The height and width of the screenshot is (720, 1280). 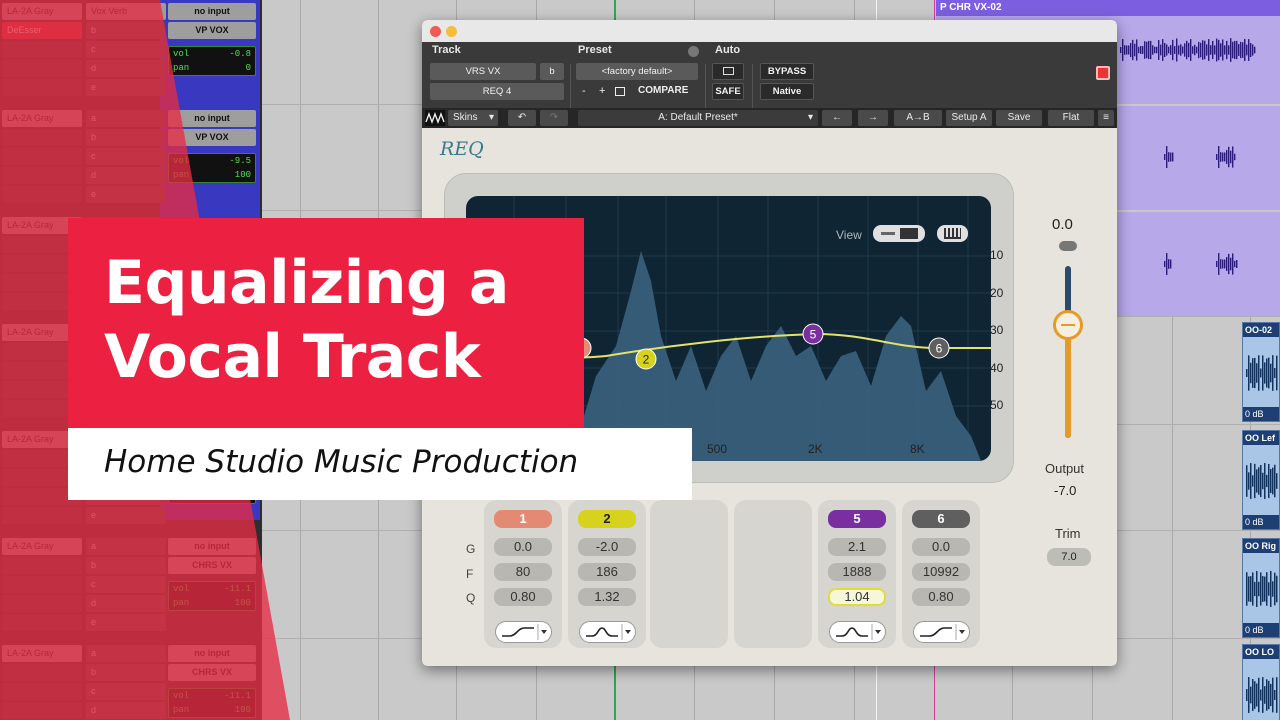 What do you see at coordinates (471, 549) in the screenshot?
I see `gain-row-label: G` at bounding box center [471, 549].